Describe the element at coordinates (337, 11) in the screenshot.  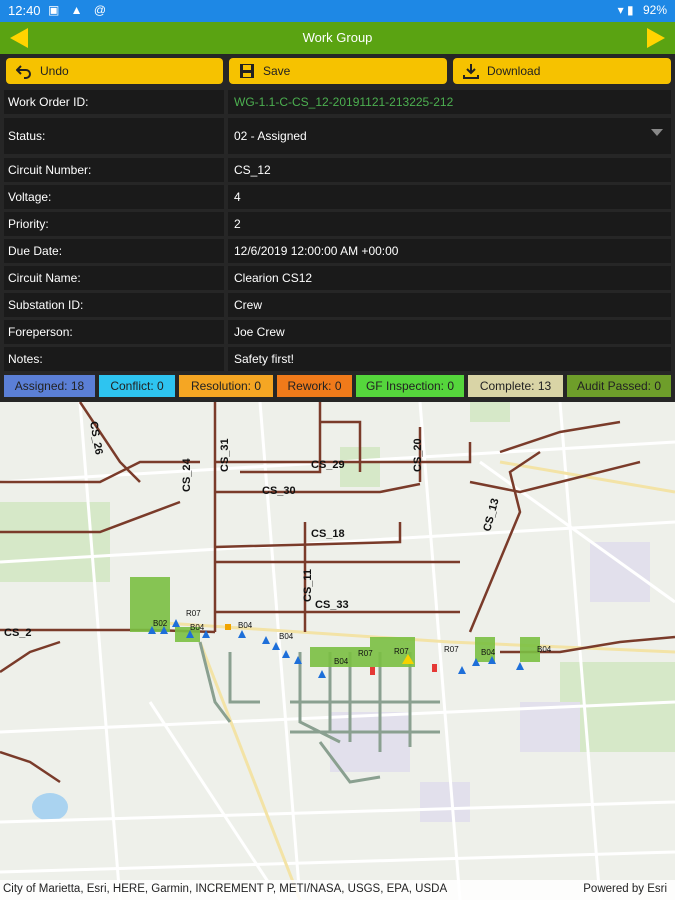
I see `android-status-bar: 12:40 ▣ ▲ @ ▾ ▮ 92%` at that location.